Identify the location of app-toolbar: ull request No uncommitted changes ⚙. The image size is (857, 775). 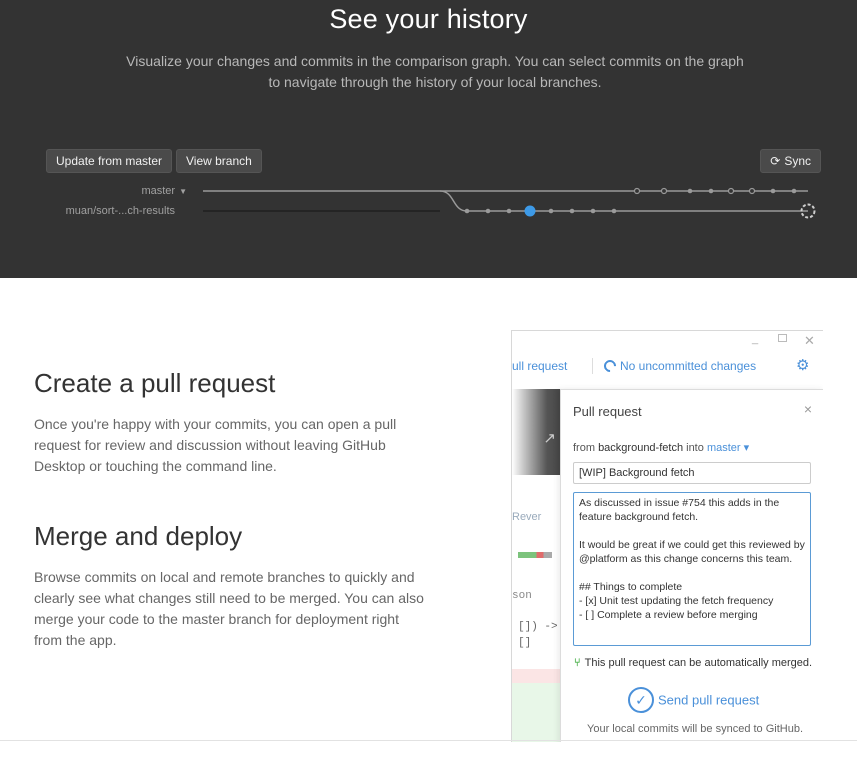
(667, 367).